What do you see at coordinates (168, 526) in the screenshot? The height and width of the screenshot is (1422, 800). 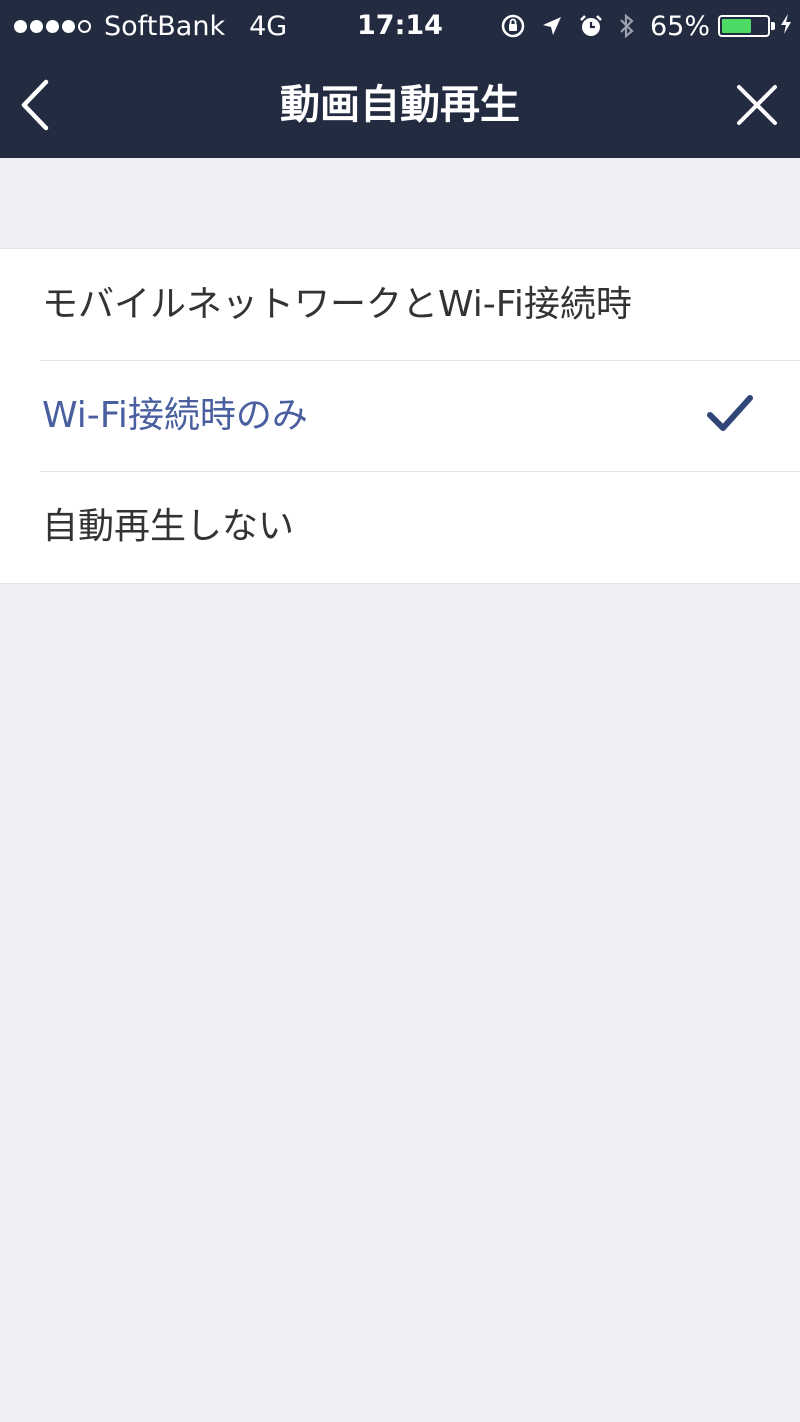 I see `option-label: 自動再生しない` at bounding box center [168, 526].